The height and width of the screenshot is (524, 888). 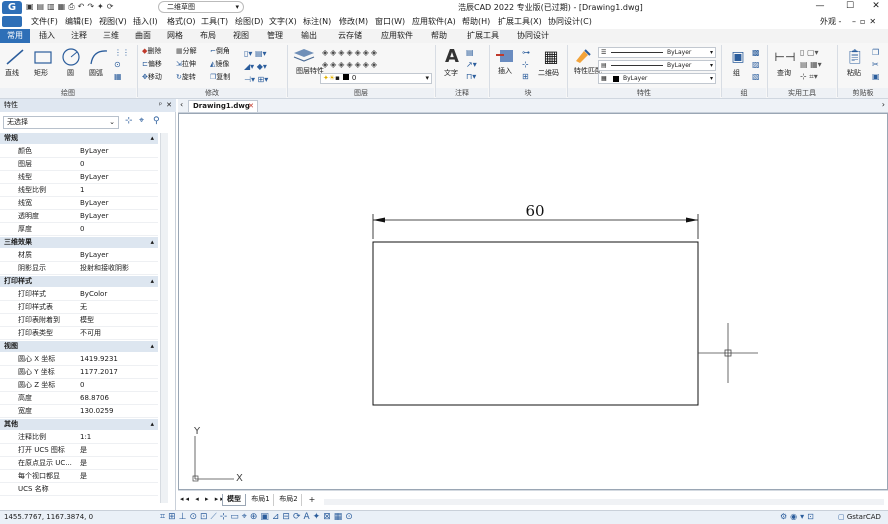 I want to click on close-button: ✕, so click(x=876, y=6).